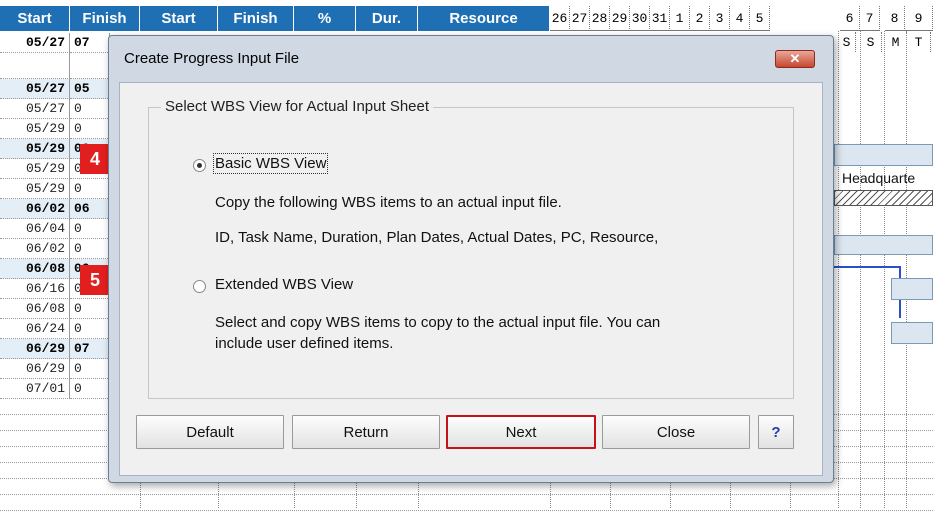 This screenshot has height=511, width=933. Describe the element at coordinates (35, 289) in the screenshot. I see `table-cell-start: 06/16` at that location.